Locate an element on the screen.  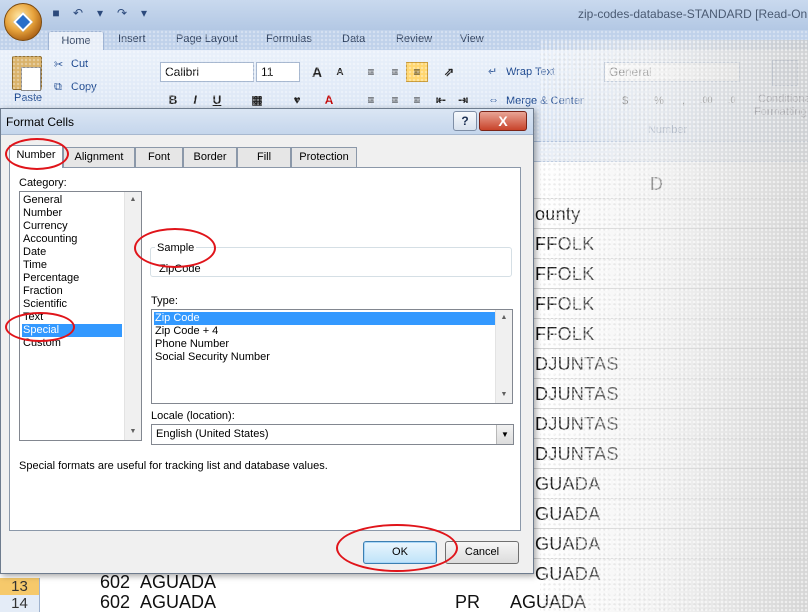
orientation-icon: ⇗ is located at coordinates (449, 72).